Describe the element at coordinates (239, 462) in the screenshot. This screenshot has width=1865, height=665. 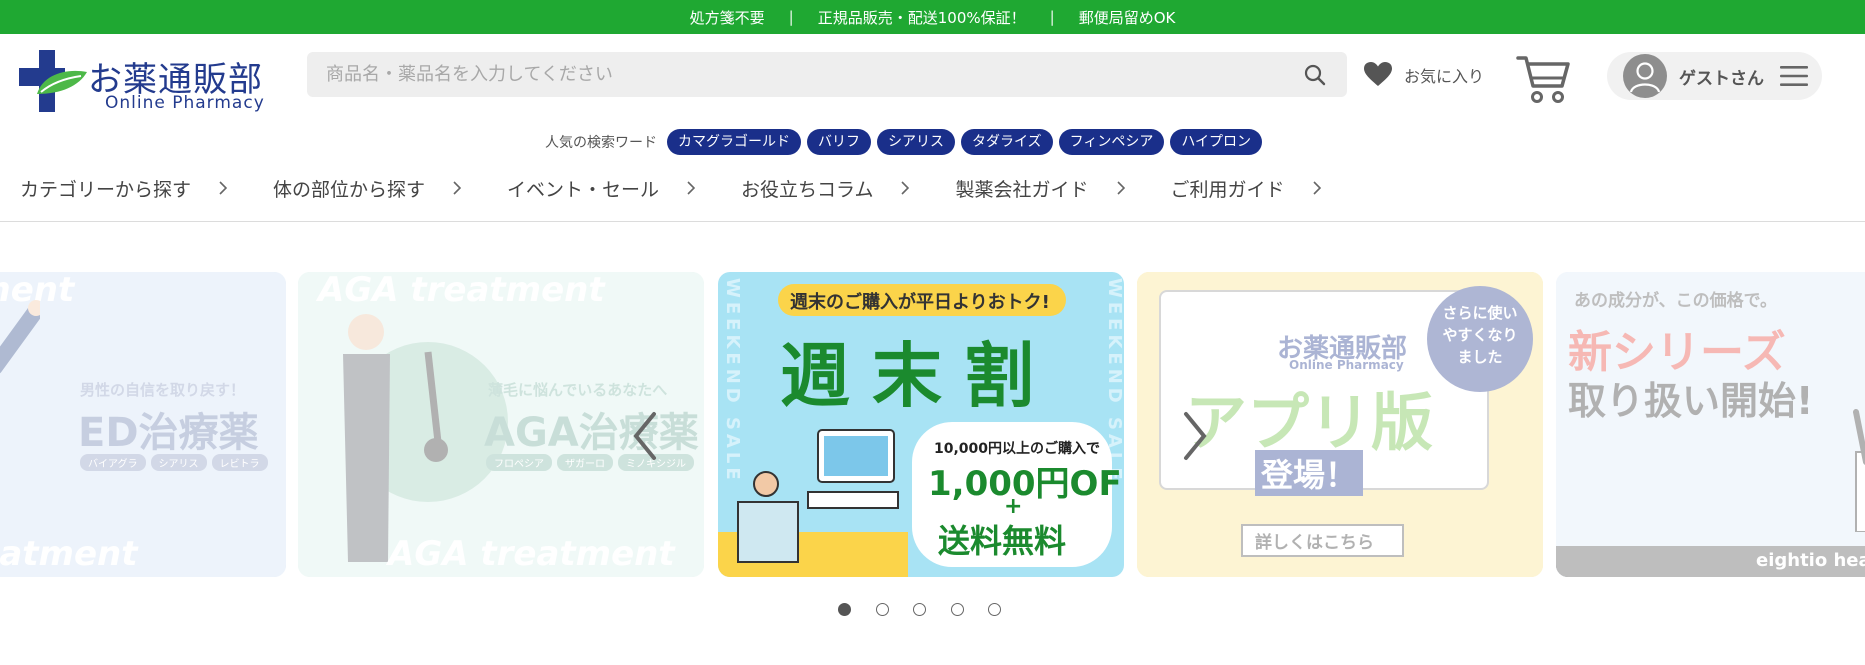
I see `slide-chip: レビトラ` at that location.